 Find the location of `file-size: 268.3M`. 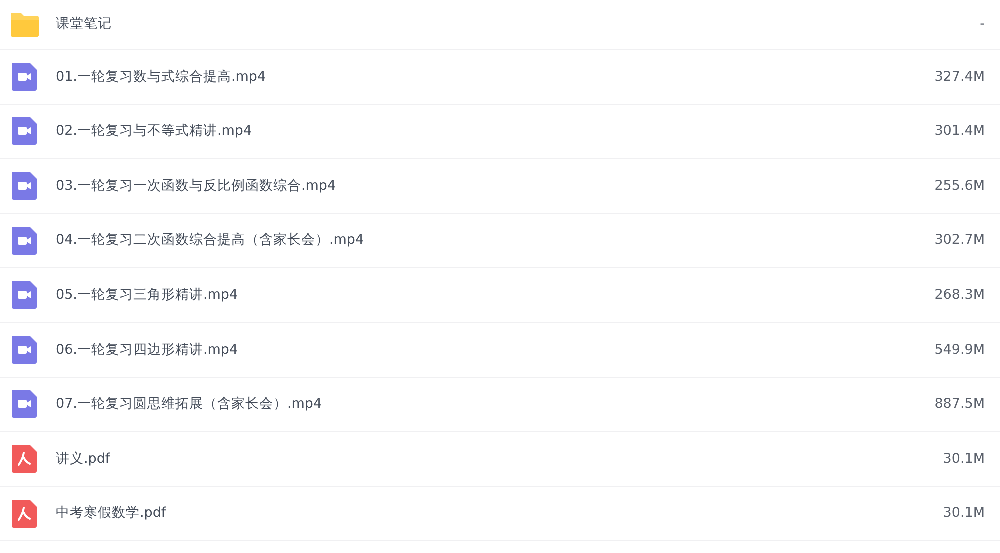

file-size: 268.3M is located at coordinates (959, 296).